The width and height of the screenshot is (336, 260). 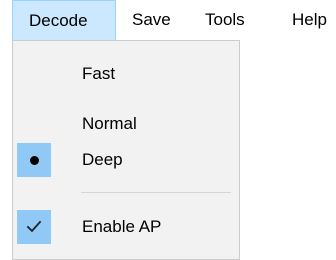 I want to click on menu-help-label: Help, so click(x=309, y=19).